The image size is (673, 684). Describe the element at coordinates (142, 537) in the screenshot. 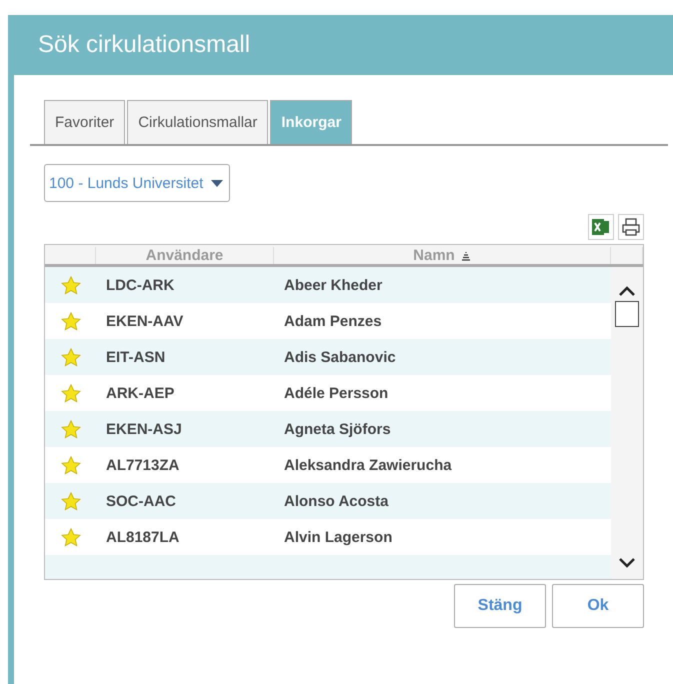

I see `table-cell-text: AL8187LA` at that location.